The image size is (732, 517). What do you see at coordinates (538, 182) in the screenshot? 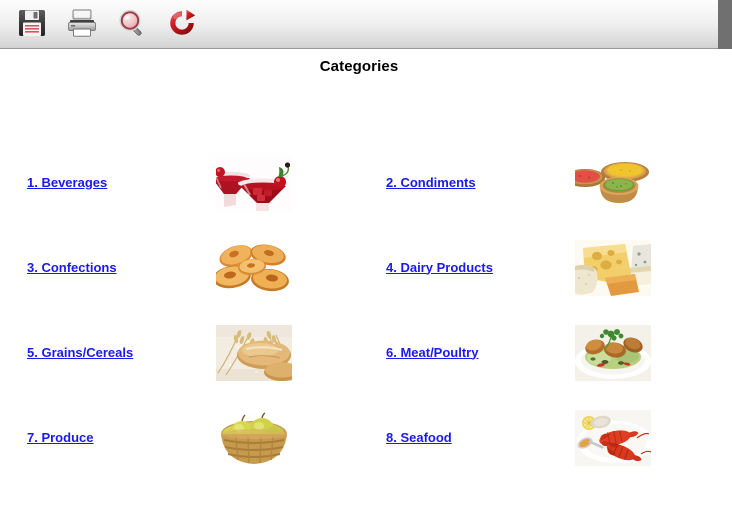
I see `category-cell-condiments: 2. Condiments` at bounding box center [538, 182].